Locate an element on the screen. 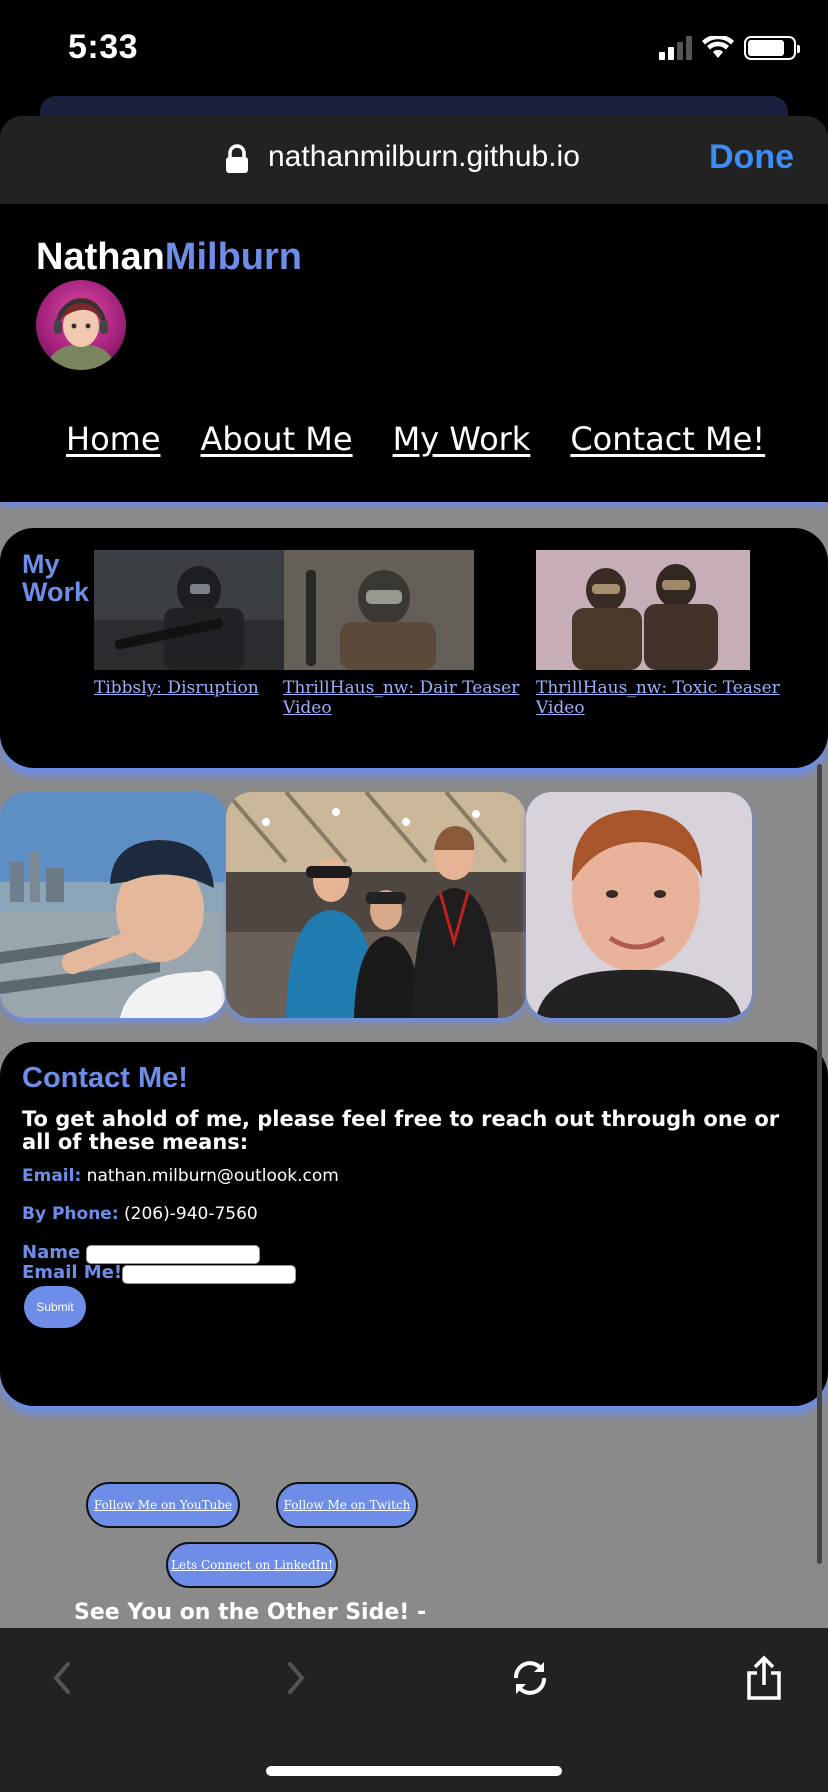  video-caption: ThrillHaus_nw: Dair Teaser Video is located at coordinates (403, 698).